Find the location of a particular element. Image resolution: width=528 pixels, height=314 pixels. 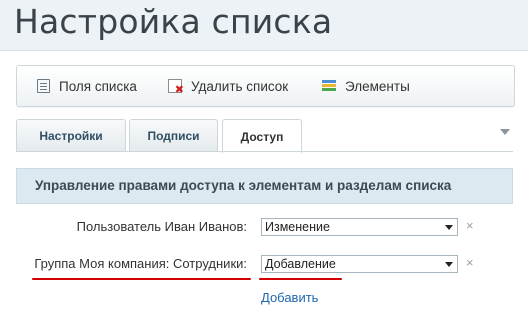

permission-select-value: Изменение is located at coordinates (297, 227).